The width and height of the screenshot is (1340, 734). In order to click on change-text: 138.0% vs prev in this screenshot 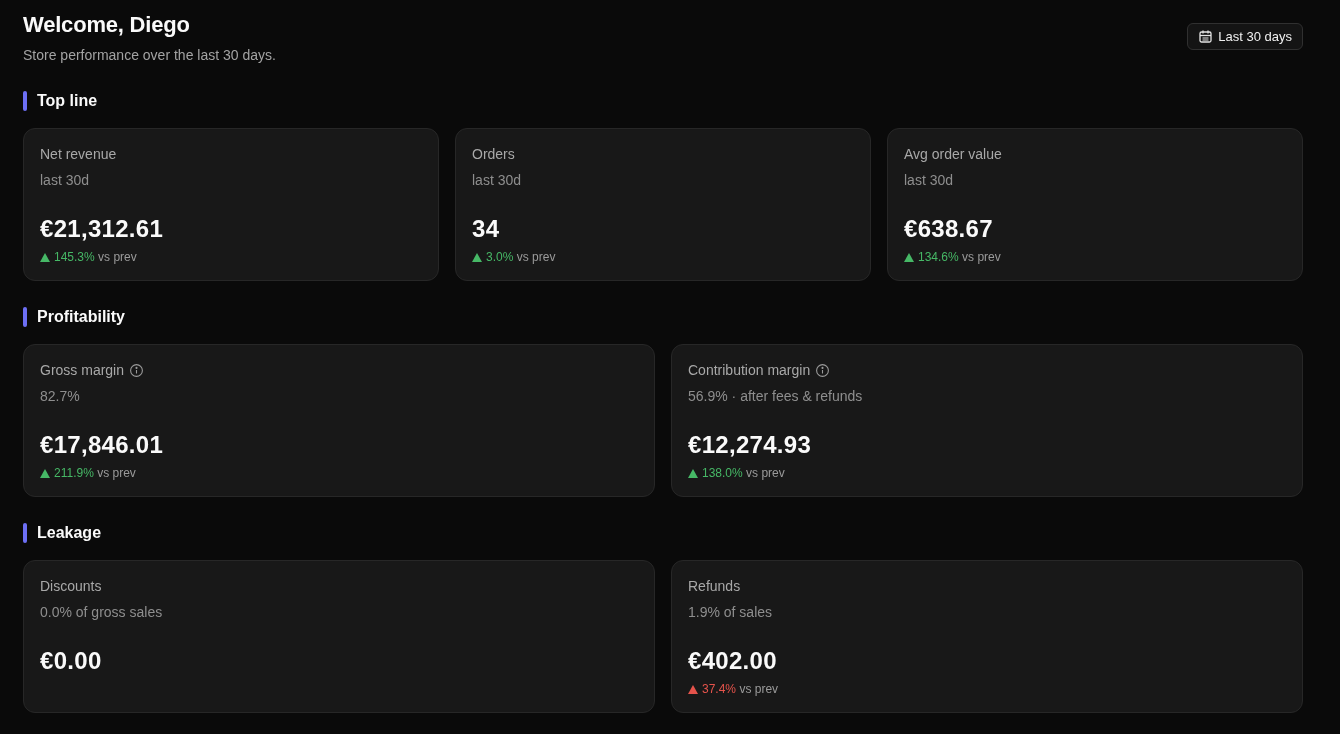, I will do `click(743, 473)`.